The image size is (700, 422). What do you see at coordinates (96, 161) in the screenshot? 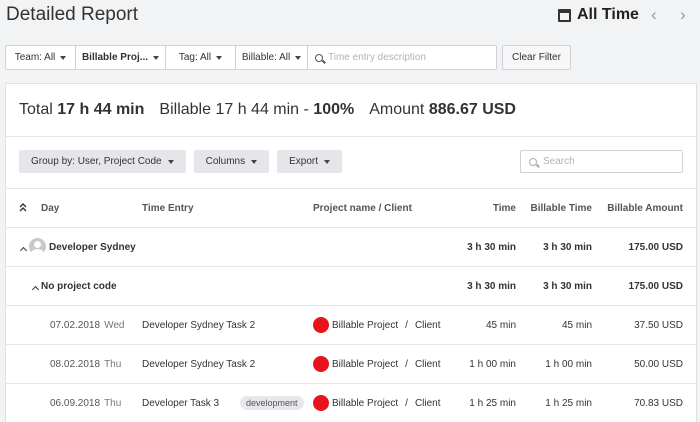
I see `group-by-label: Group by: User, Project Code` at bounding box center [96, 161].